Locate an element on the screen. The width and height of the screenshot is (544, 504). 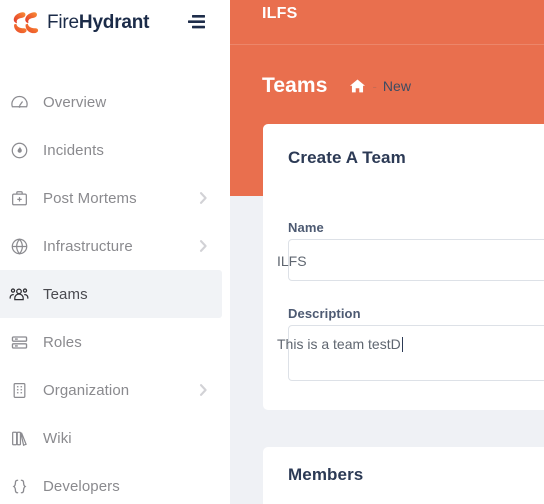
people-icon is located at coordinates (19, 294).